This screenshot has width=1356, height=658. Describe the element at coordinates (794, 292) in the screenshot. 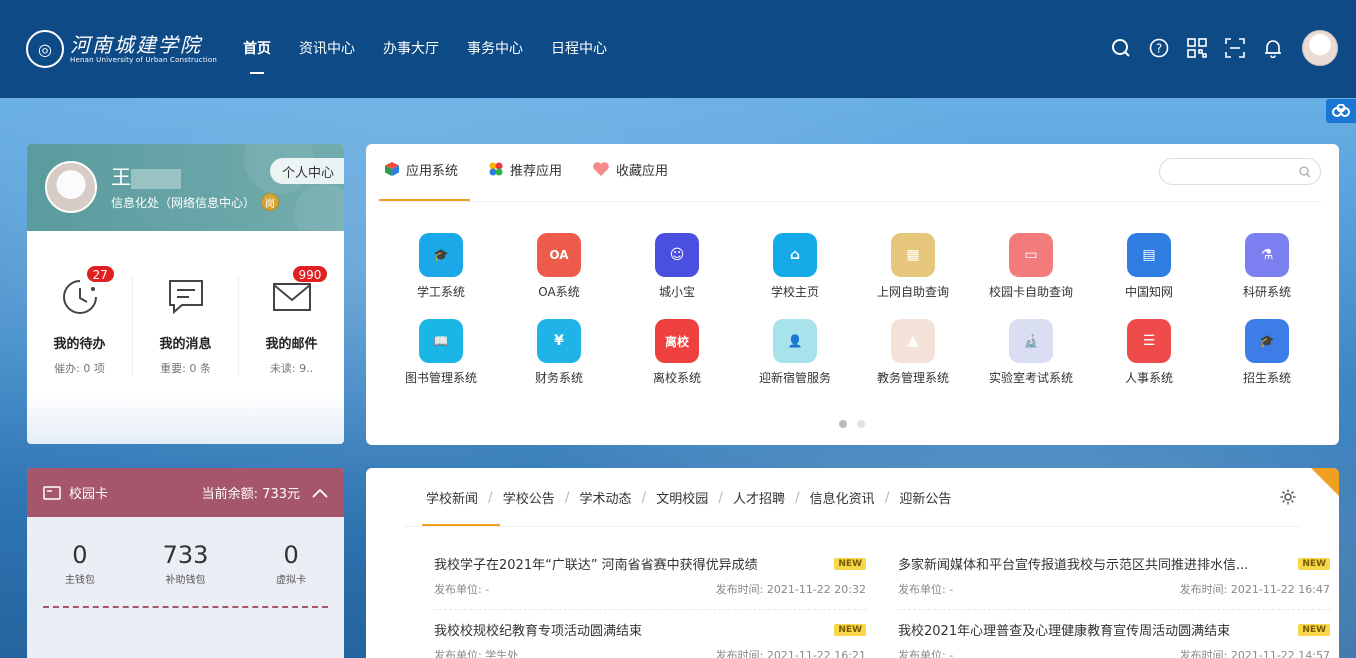

I see `app-label: 学校主页` at that location.